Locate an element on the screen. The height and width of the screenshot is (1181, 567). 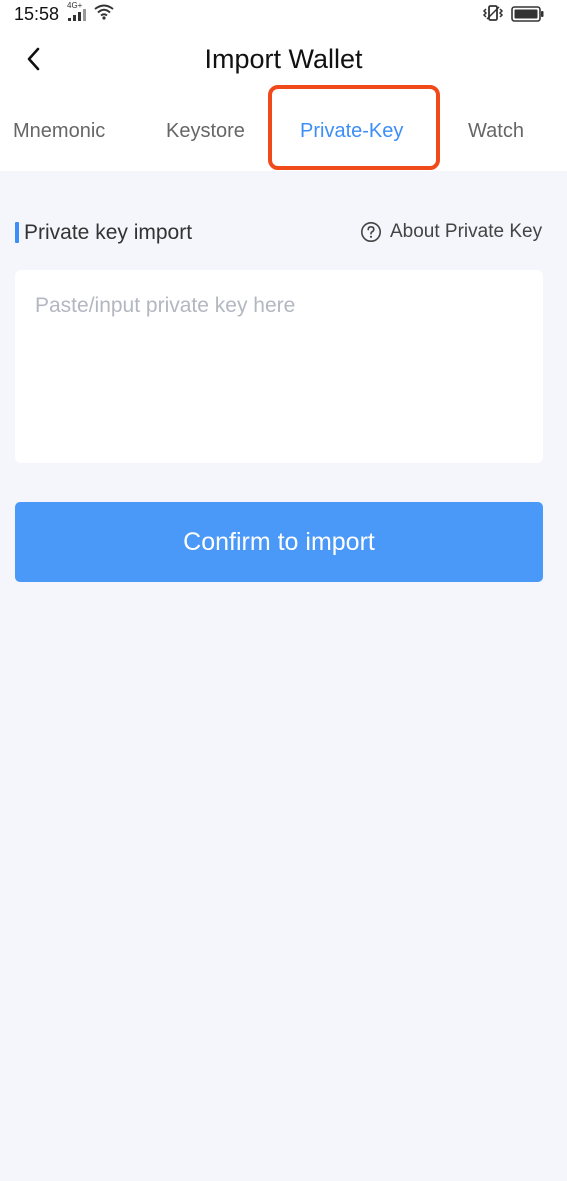
about-private-key-link: About Private Key is located at coordinates (451, 232).